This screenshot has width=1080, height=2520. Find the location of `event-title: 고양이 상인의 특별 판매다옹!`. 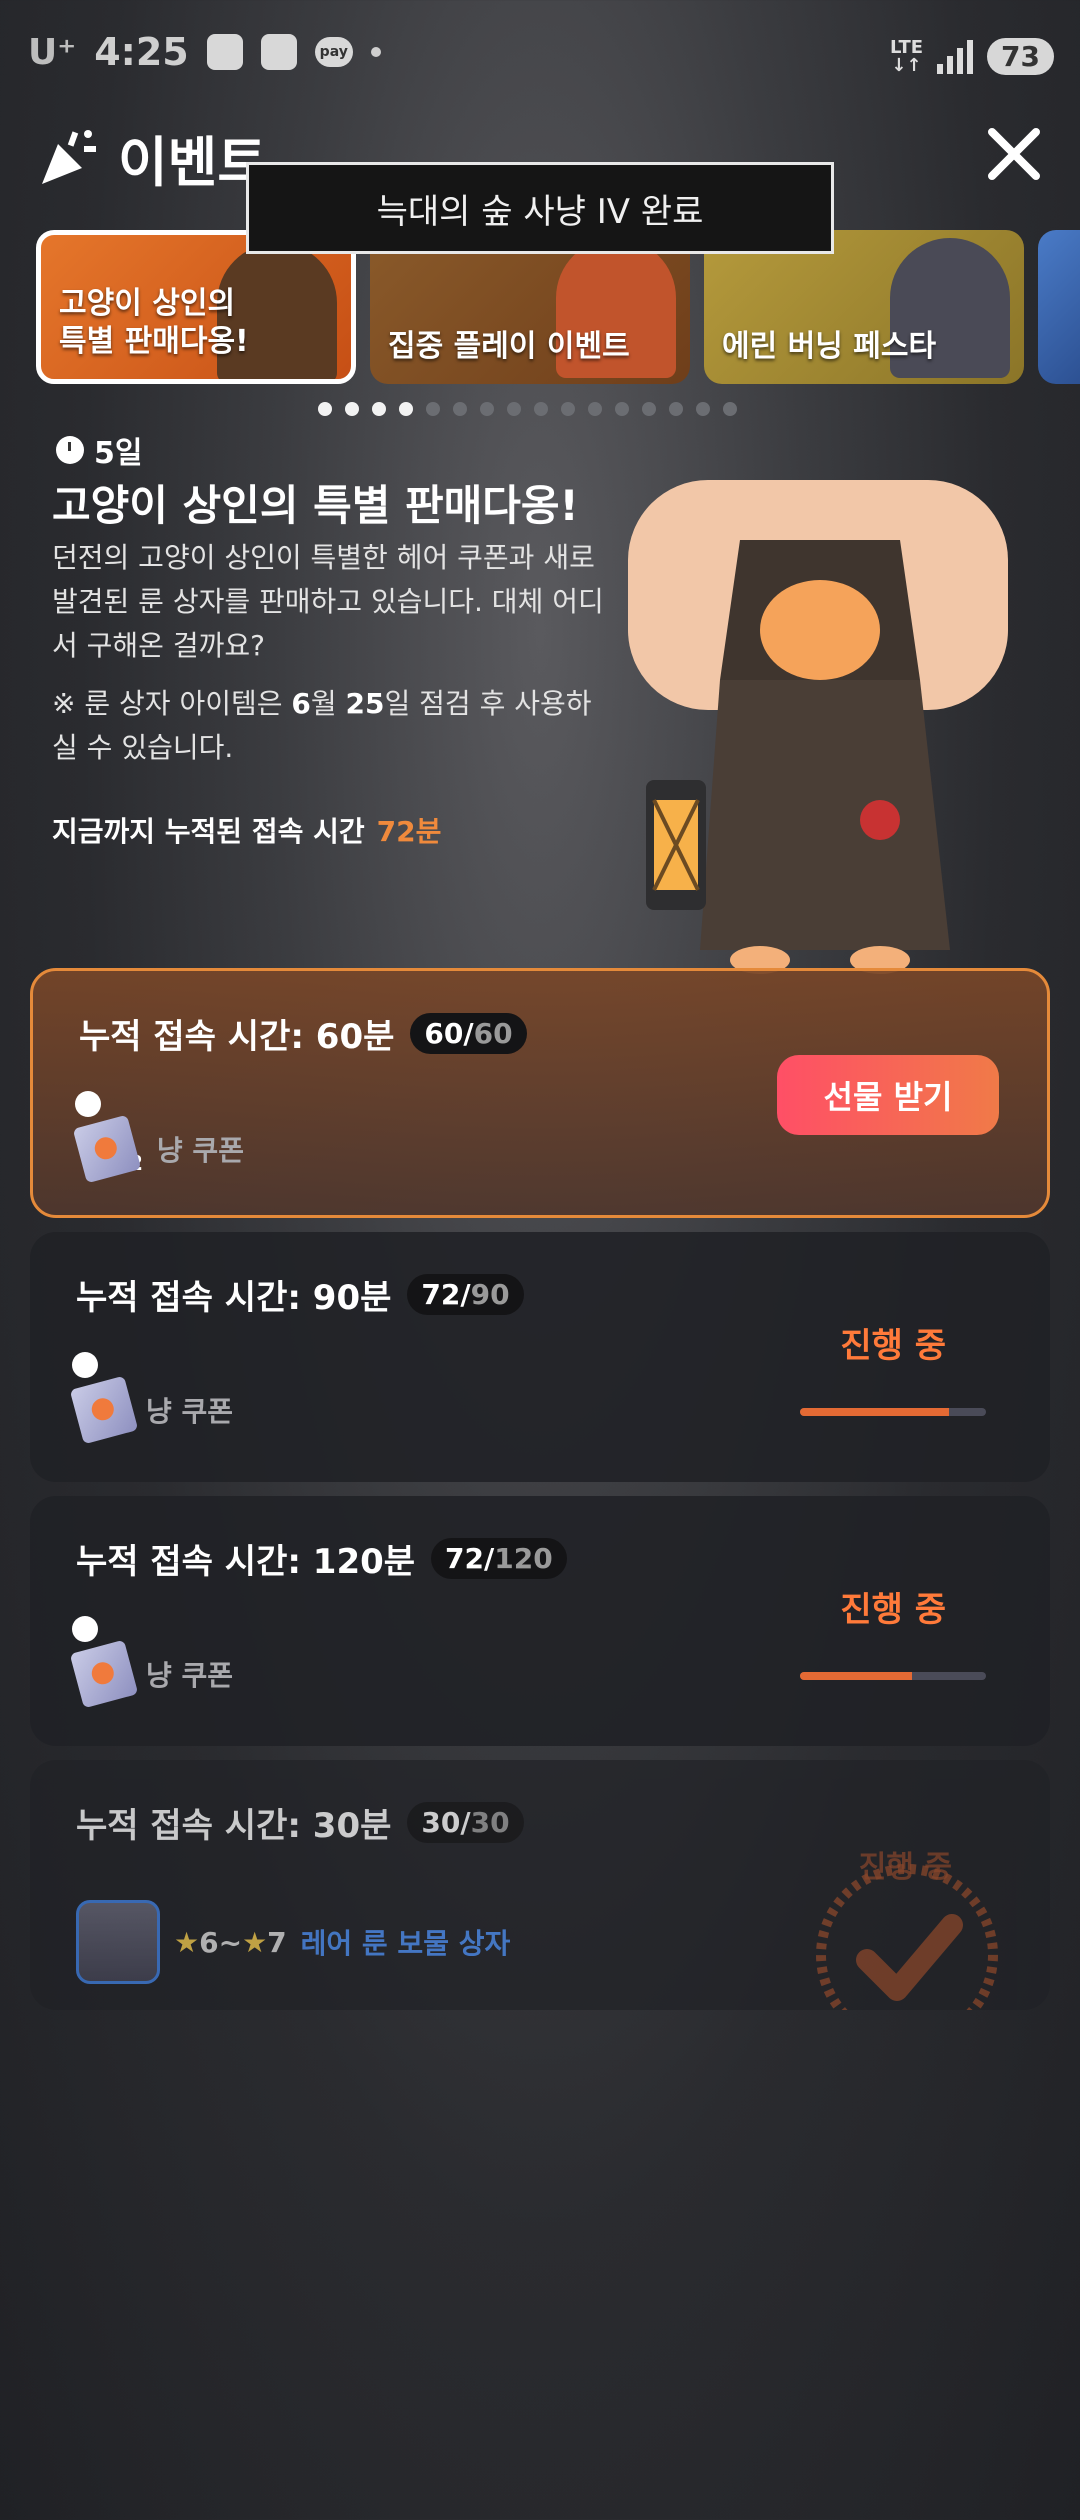

event-title: 고양이 상인의 특별 판매다옹! is located at coordinates (315, 505).